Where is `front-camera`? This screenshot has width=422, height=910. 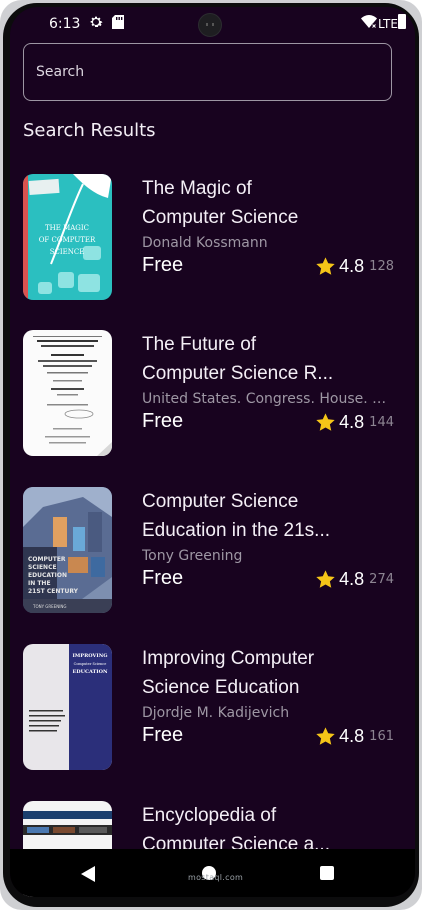
front-camera is located at coordinates (210, 25).